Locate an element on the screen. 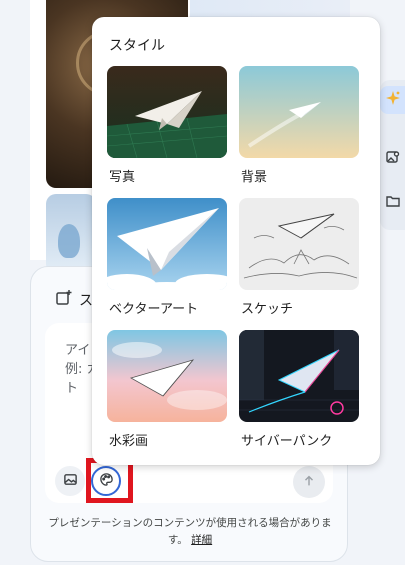 This screenshot has height=565, width=405. image-person-icon is located at coordinates (393, 159).